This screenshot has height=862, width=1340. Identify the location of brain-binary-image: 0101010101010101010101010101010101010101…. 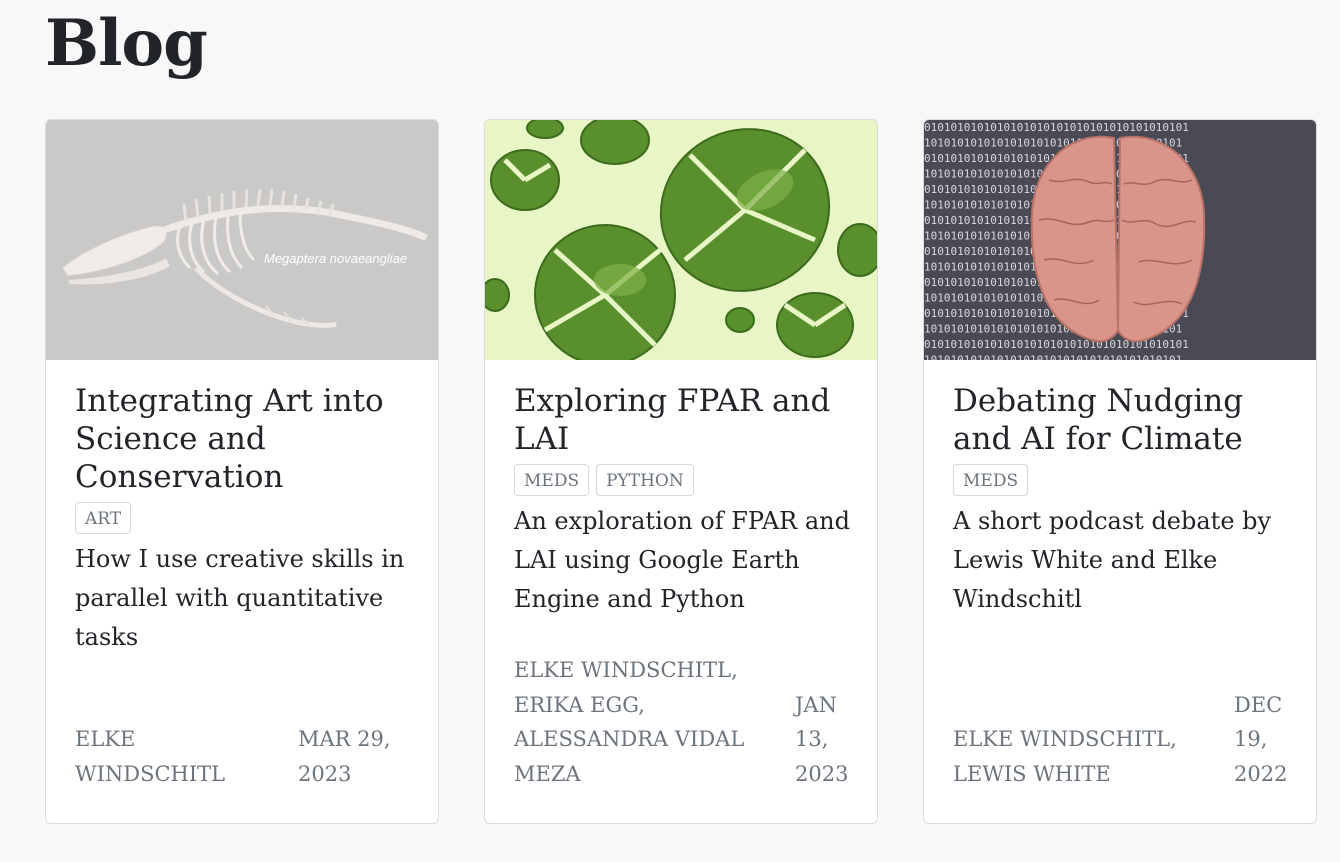
(1120, 240).